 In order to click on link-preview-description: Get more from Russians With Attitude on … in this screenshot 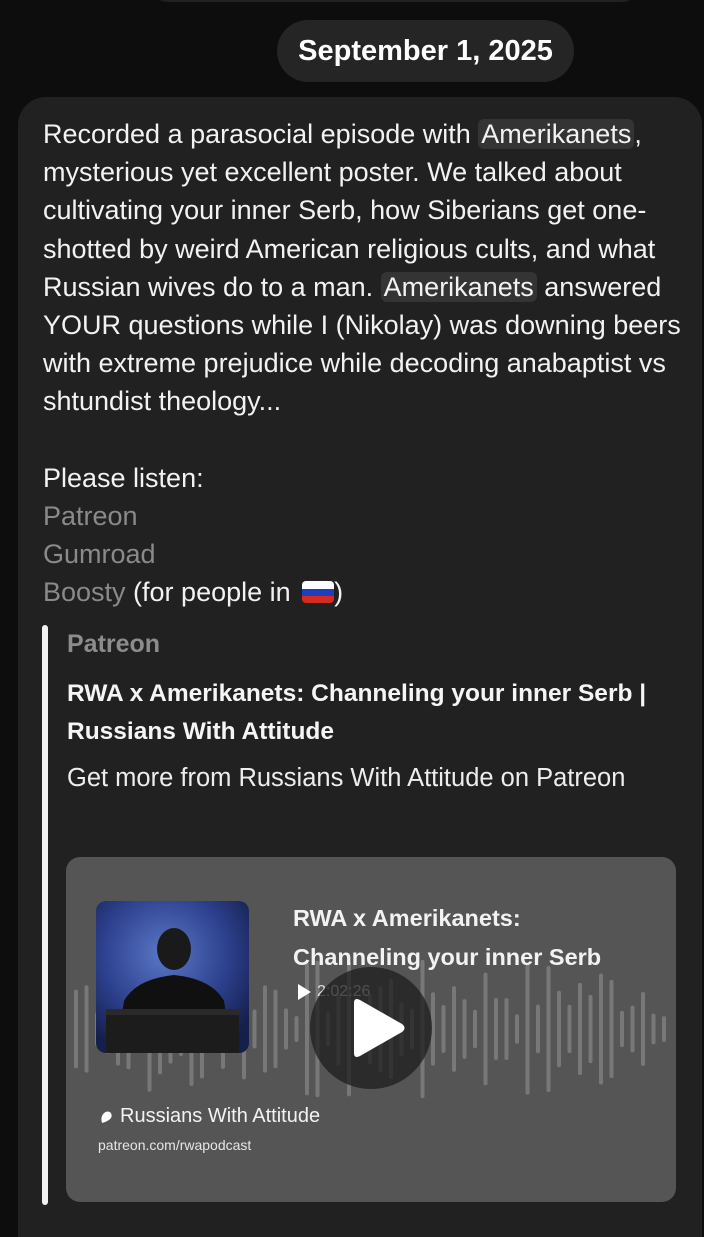, I will do `click(346, 778)`.